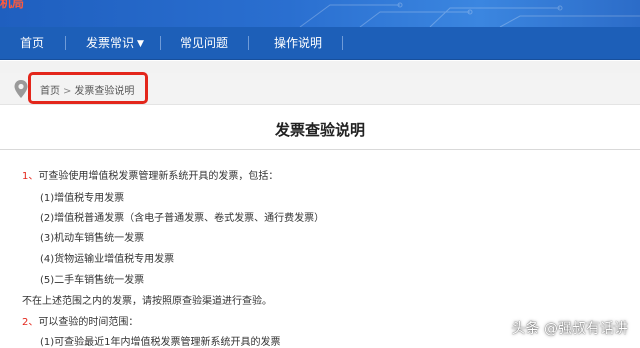  What do you see at coordinates (107, 259) in the screenshot?
I see `list-item: (4)货物运输业增值税专用发票` at bounding box center [107, 259].